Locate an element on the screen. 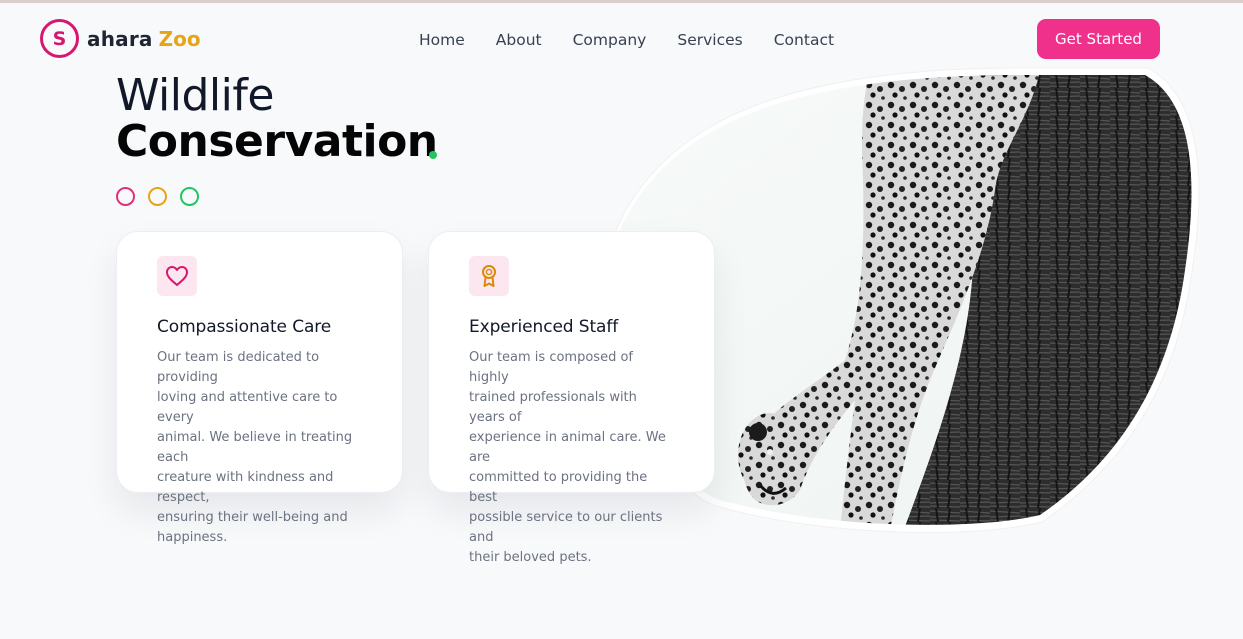  logo-mark: S is located at coordinates (59, 38).